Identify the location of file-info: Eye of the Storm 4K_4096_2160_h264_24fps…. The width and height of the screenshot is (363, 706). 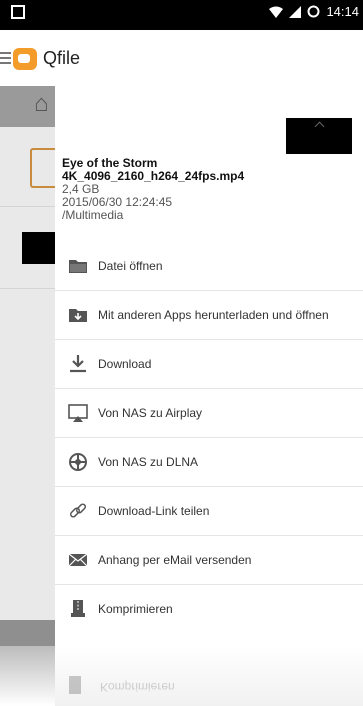
(210, 189).